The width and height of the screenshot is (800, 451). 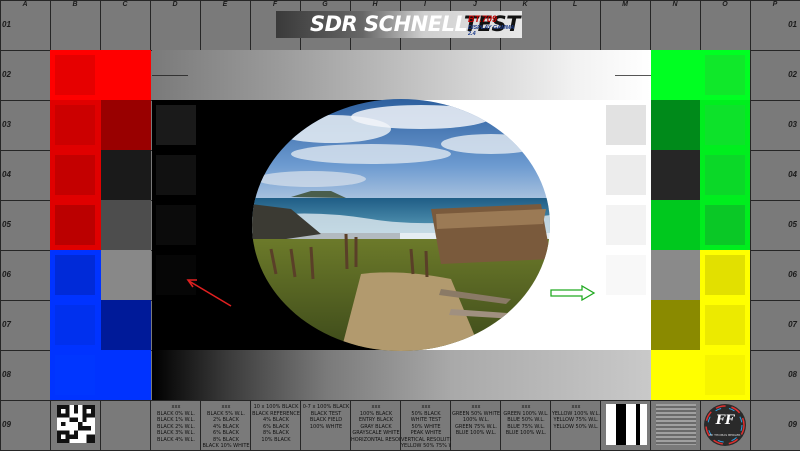 I want to click on column-label: E, so click(x=225, y=4).